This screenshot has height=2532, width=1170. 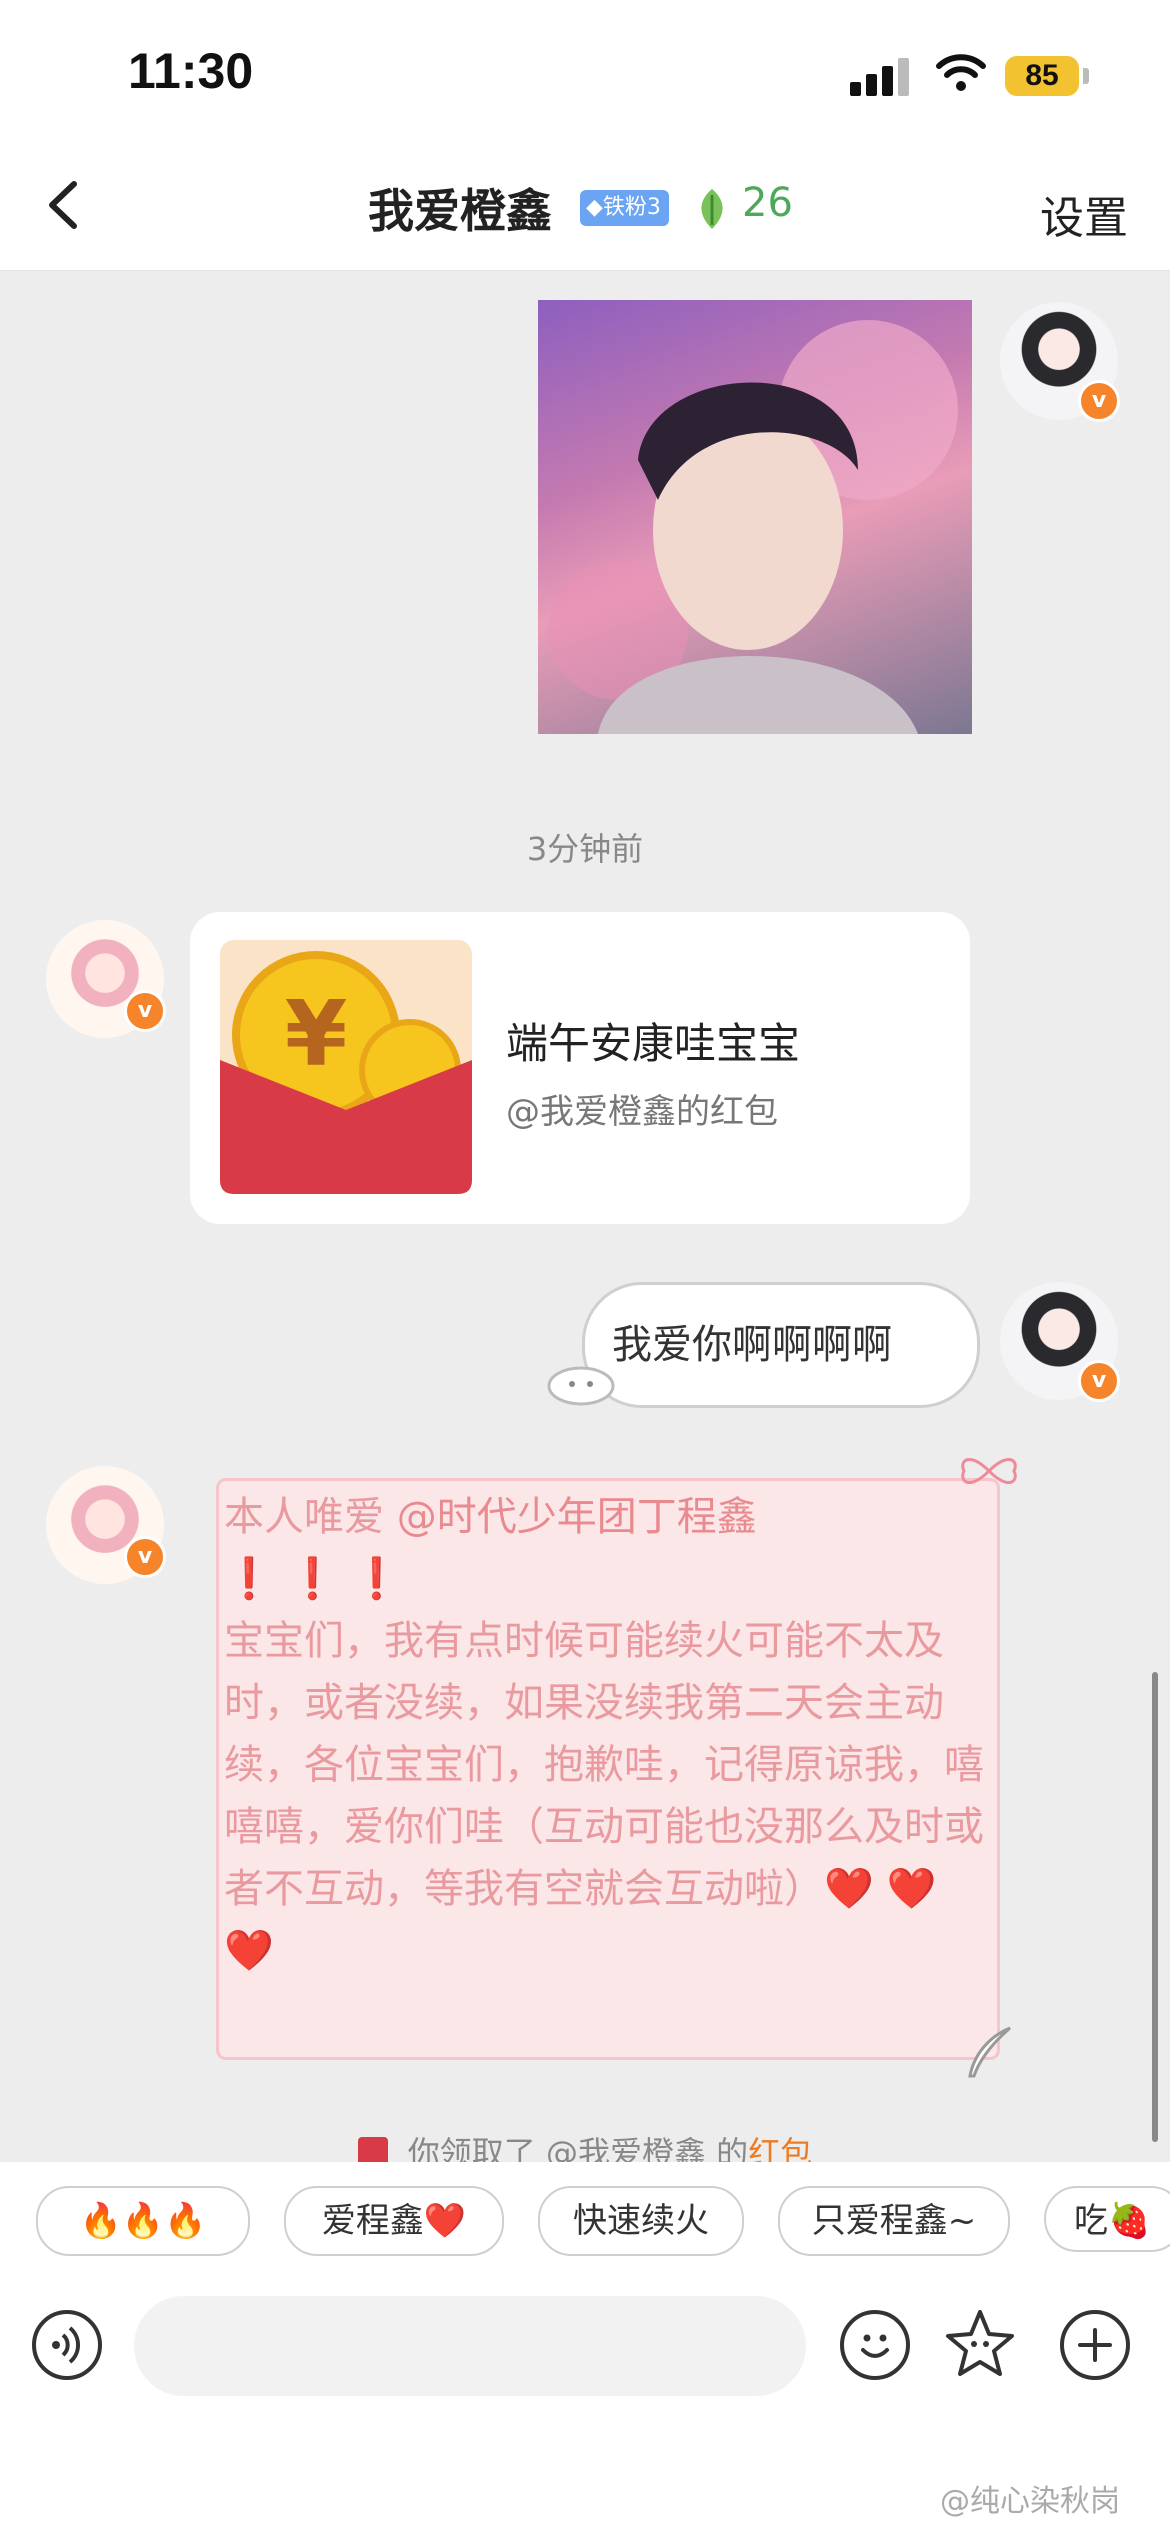 What do you see at coordinates (1030, 2501) in the screenshot?
I see `watermark: @纯心染秋岗` at bounding box center [1030, 2501].